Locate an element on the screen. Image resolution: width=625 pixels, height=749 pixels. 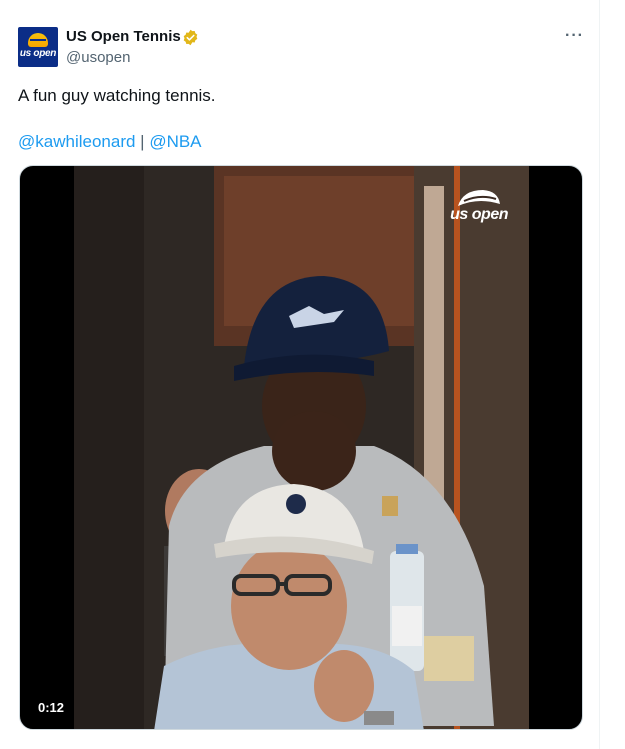
mention-link-kawhileonard: @kawhileonard is located at coordinates (76, 141).